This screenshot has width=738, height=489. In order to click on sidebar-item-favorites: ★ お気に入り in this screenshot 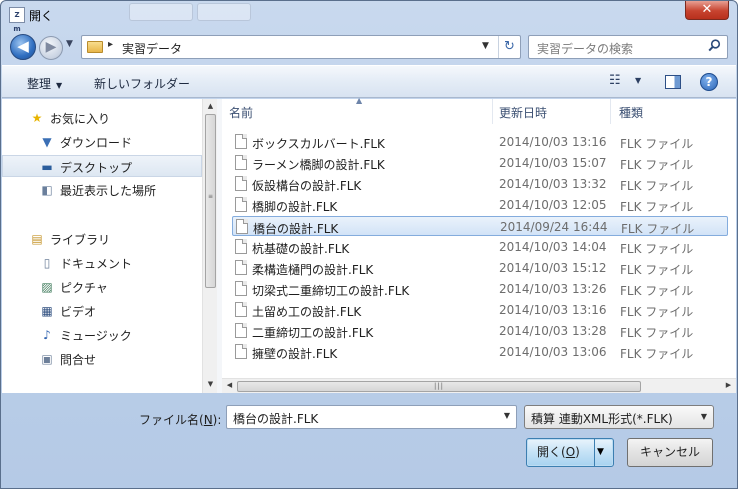, I will do `click(102, 118)`.